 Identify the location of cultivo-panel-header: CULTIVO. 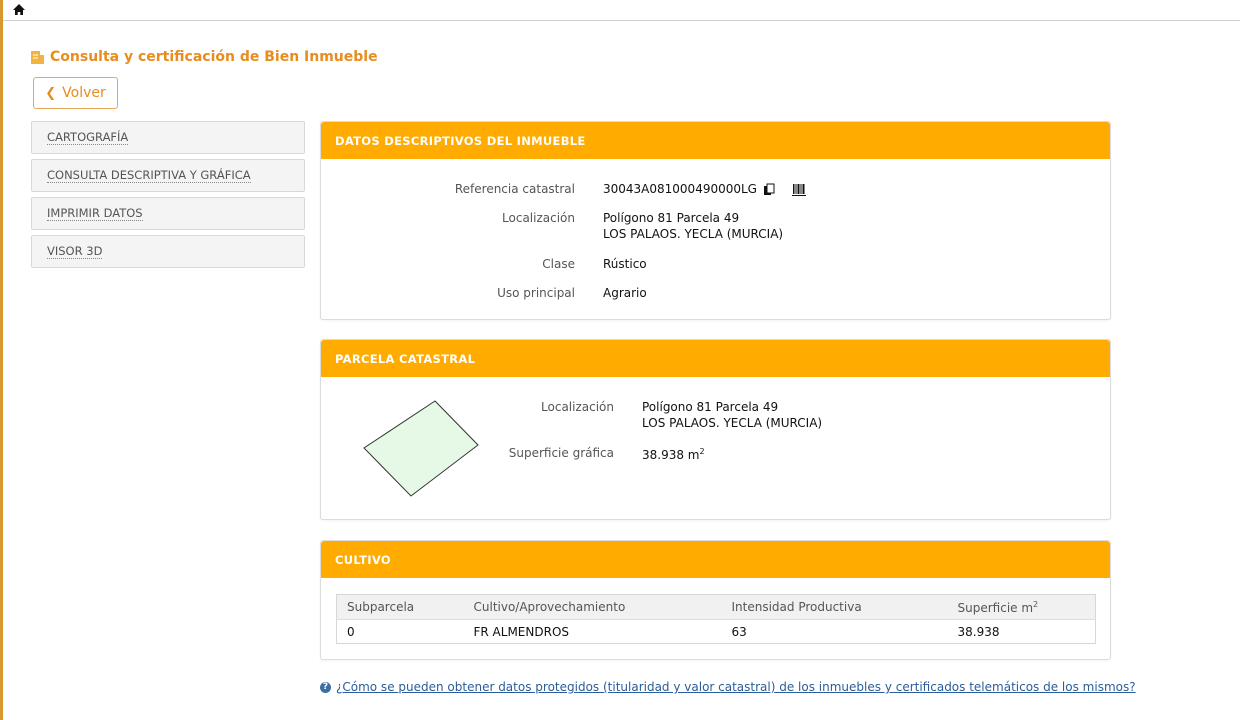
(715, 559).